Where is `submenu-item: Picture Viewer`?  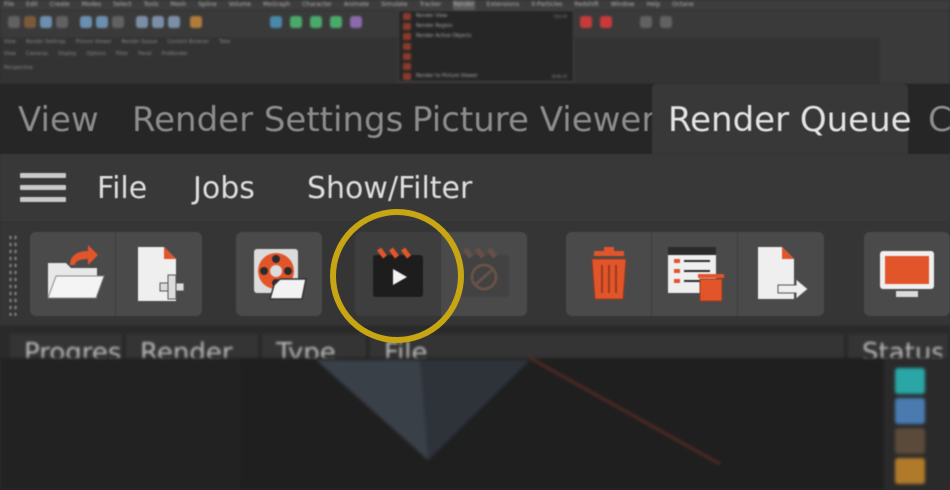
submenu-item: Picture Viewer is located at coordinates (94, 42).